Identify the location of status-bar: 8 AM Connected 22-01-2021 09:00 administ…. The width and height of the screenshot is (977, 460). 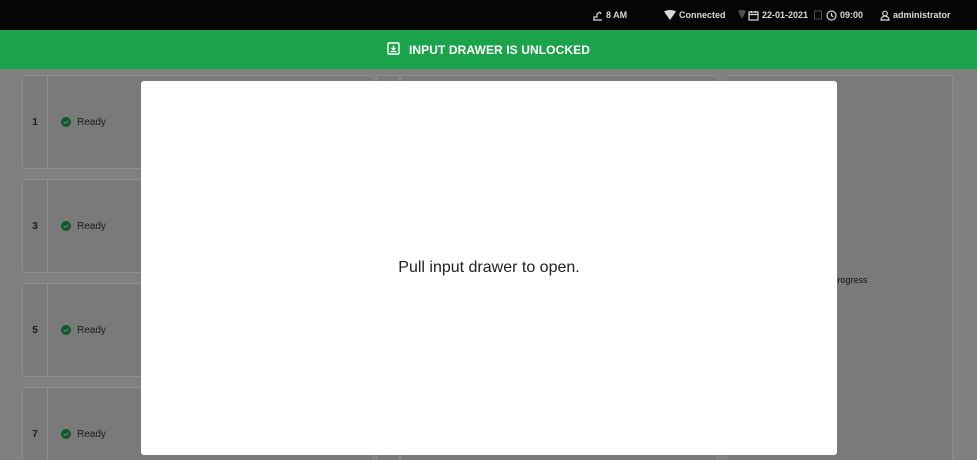
(488, 15).